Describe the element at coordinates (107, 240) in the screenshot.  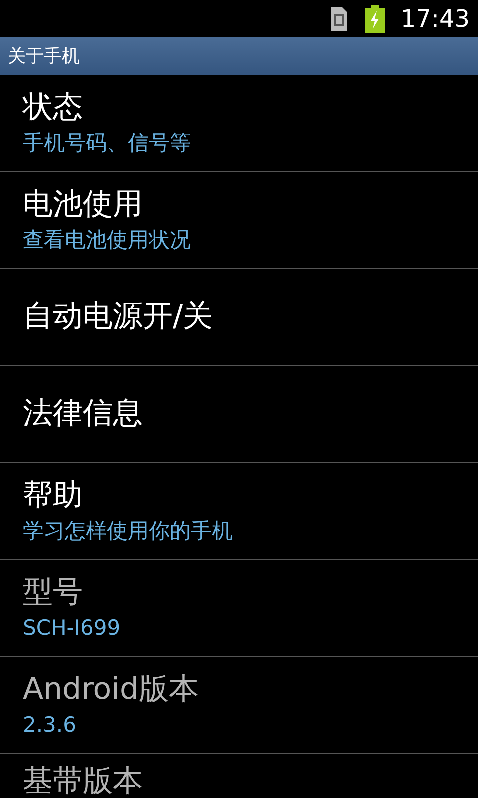
I see `item-summary: 查看电池使用状况` at that location.